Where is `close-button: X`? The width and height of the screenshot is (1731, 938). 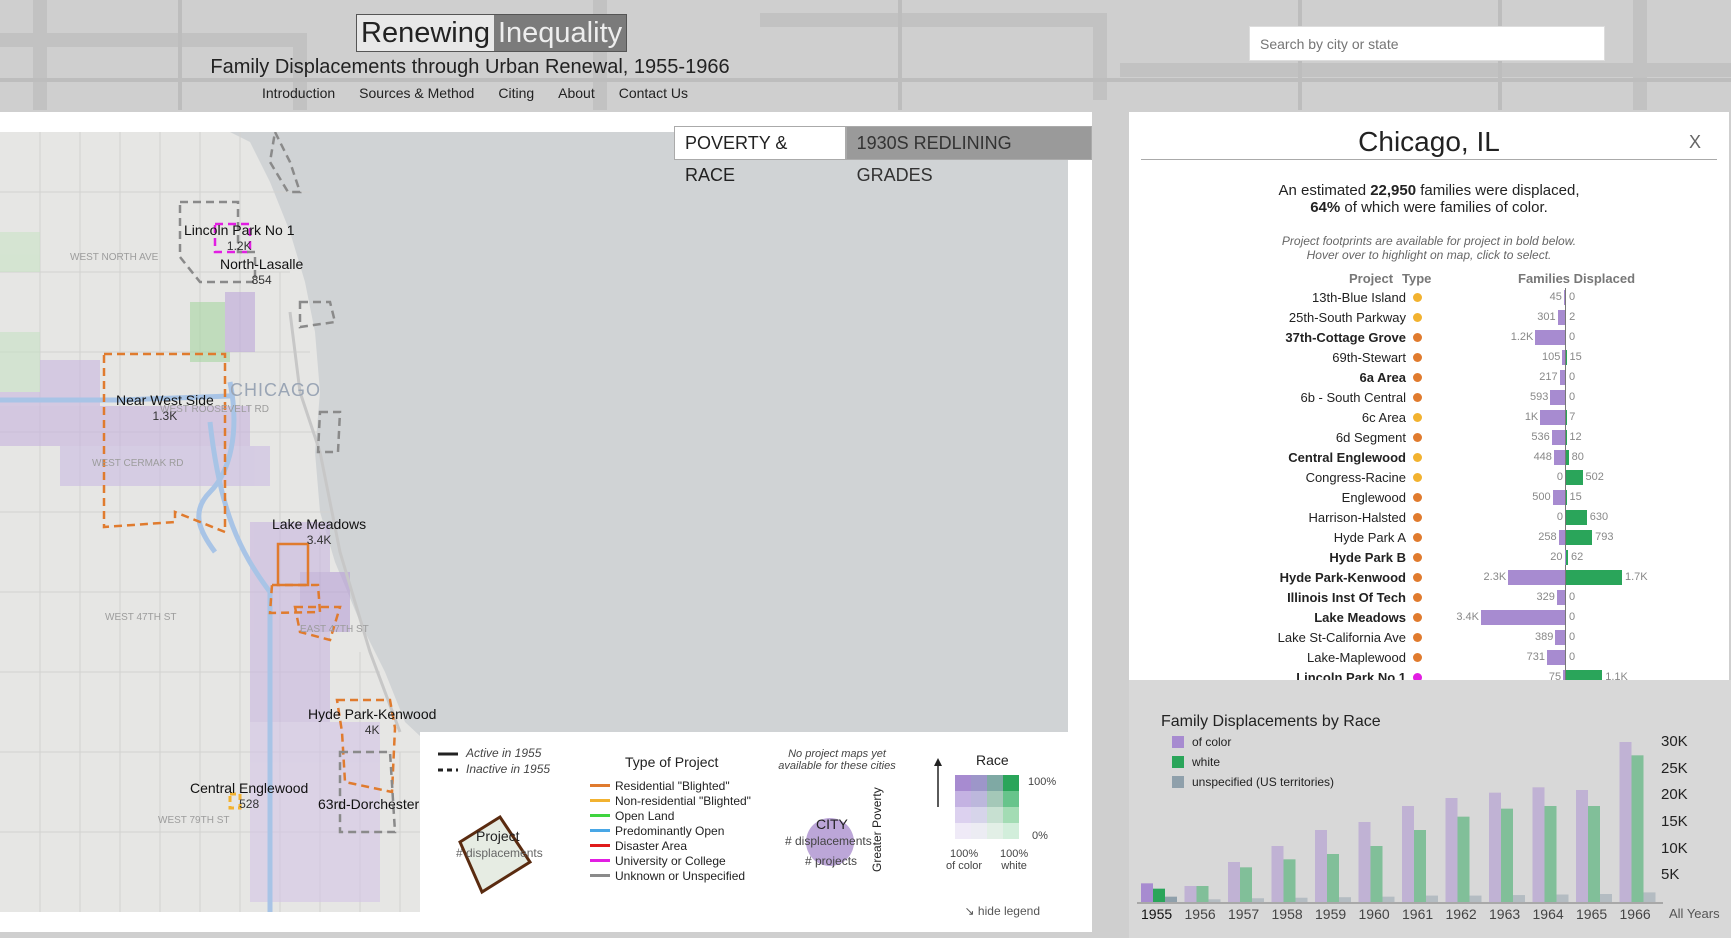
close-button: X is located at coordinates (1695, 142).